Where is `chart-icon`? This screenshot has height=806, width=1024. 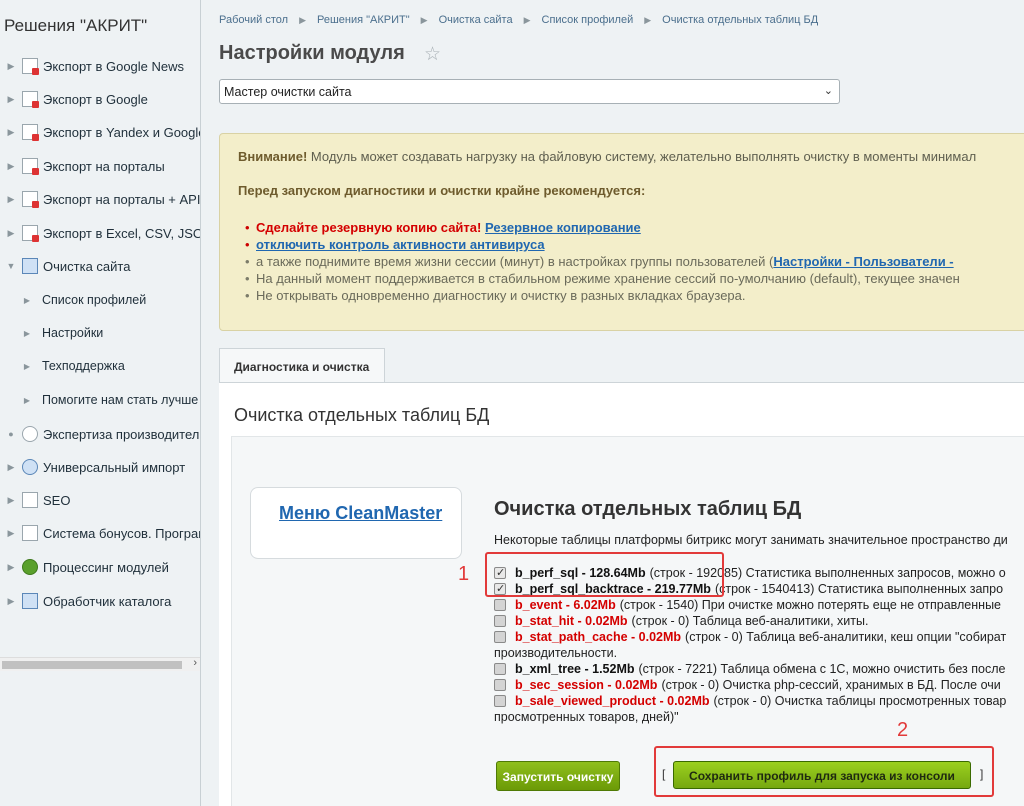 chart-icon is located at coordinates (30, 500).